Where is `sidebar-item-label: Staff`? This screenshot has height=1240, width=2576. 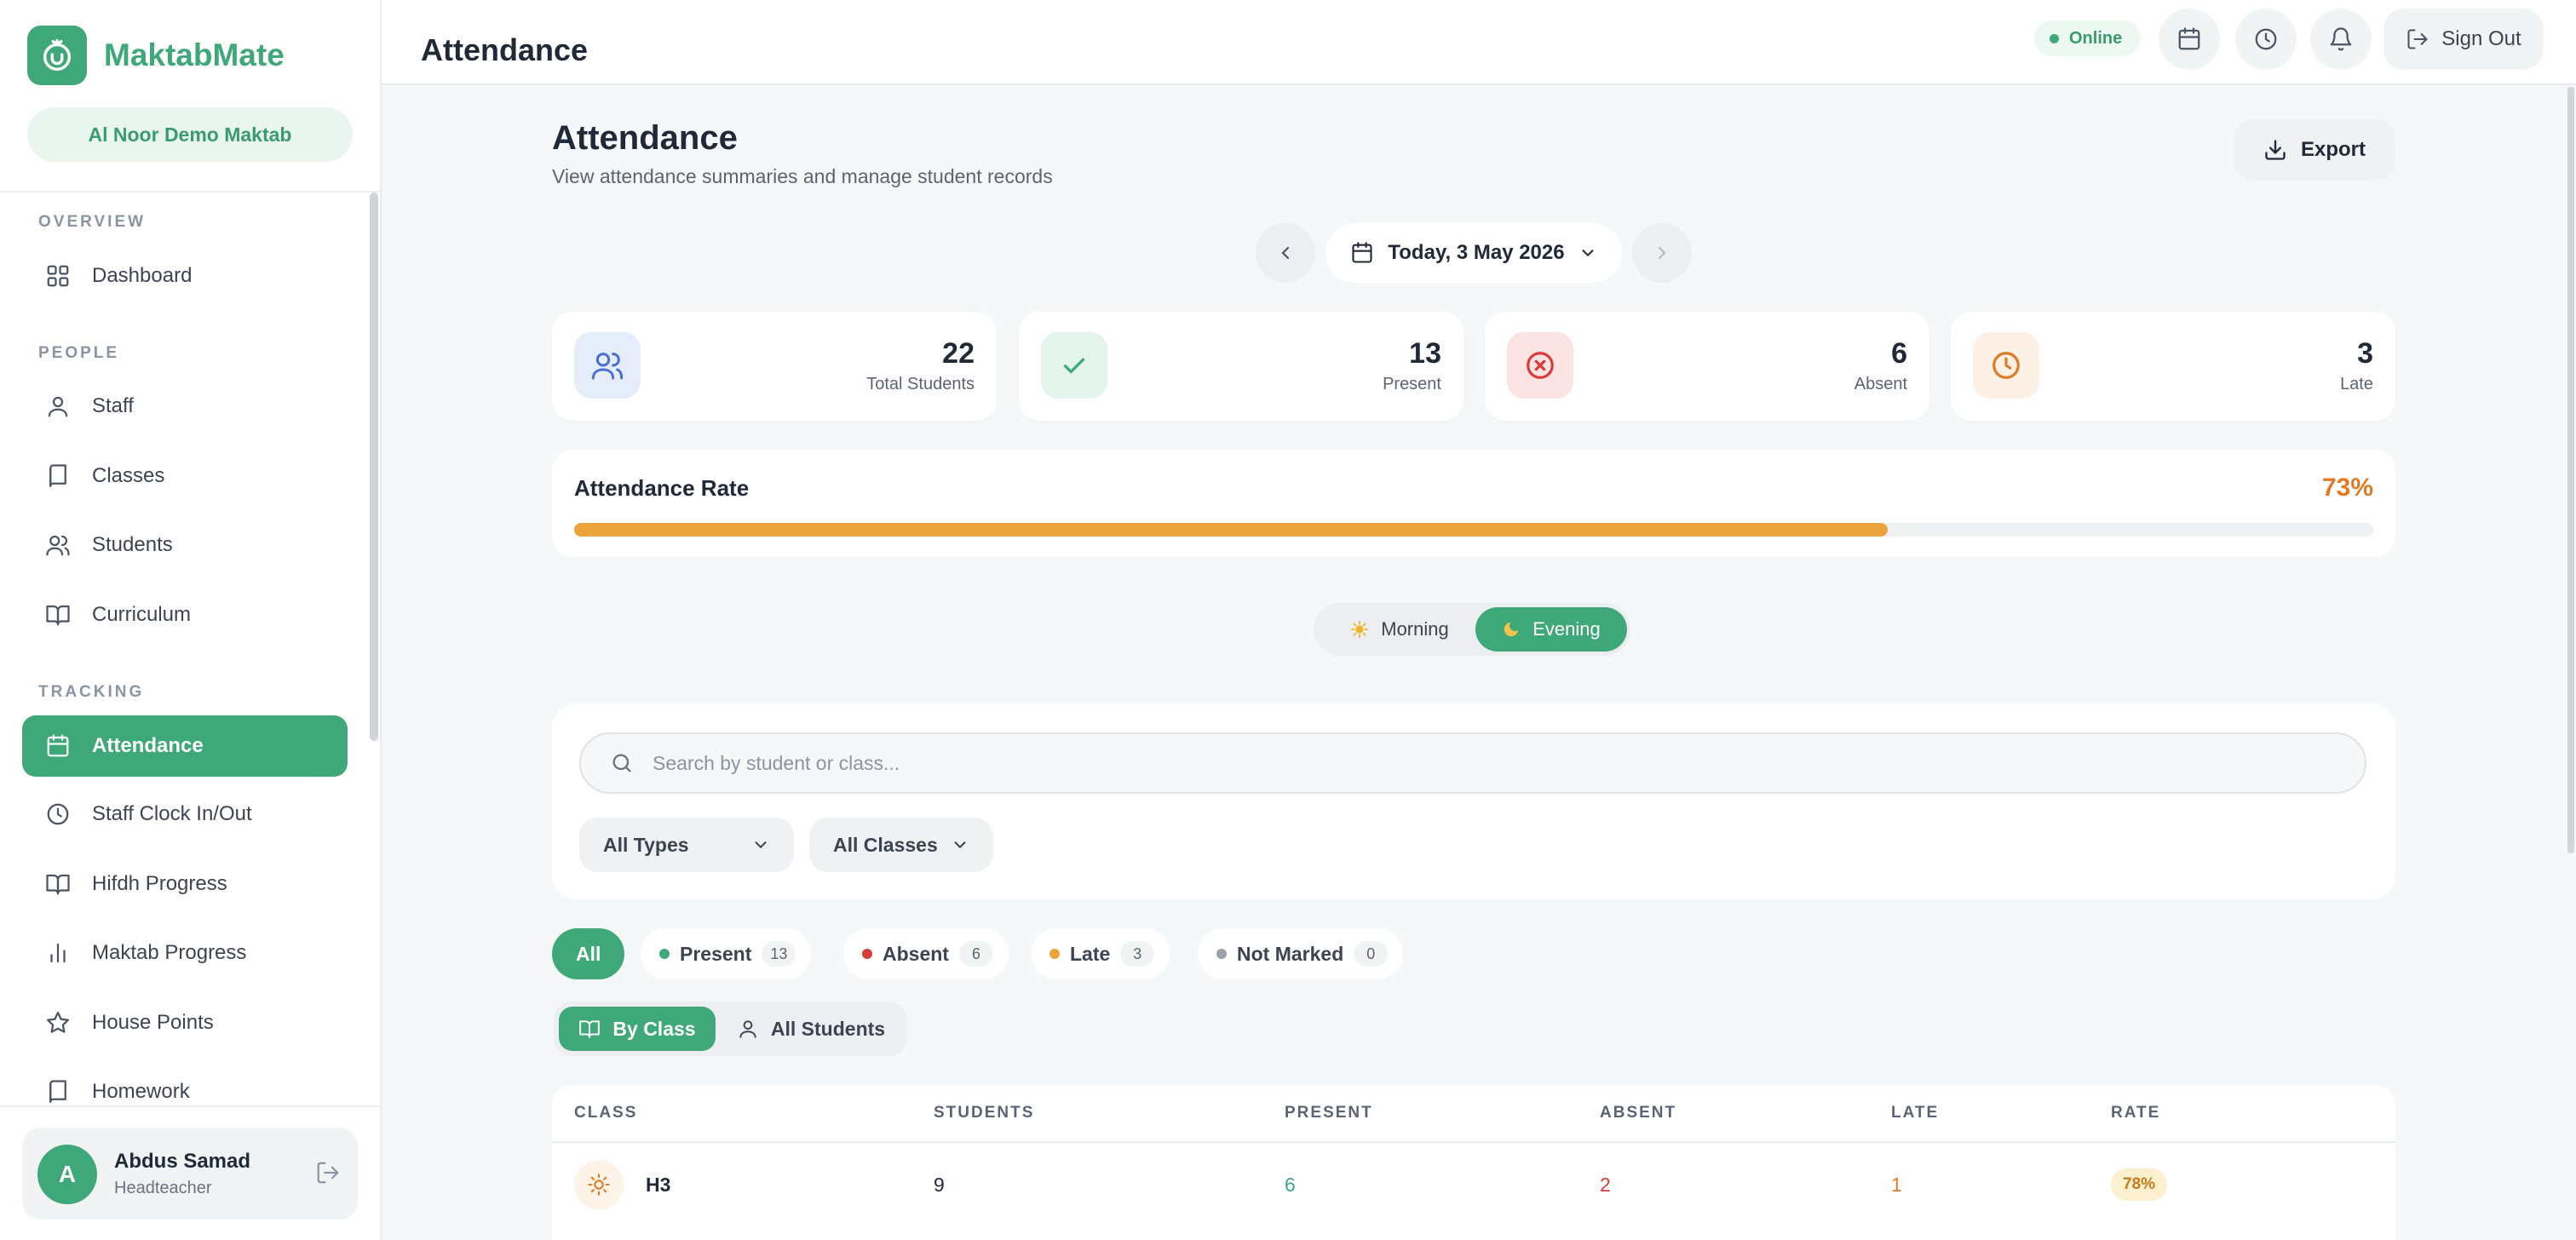 sidebar-item-label: Staff is located at coordinates (113, 405).